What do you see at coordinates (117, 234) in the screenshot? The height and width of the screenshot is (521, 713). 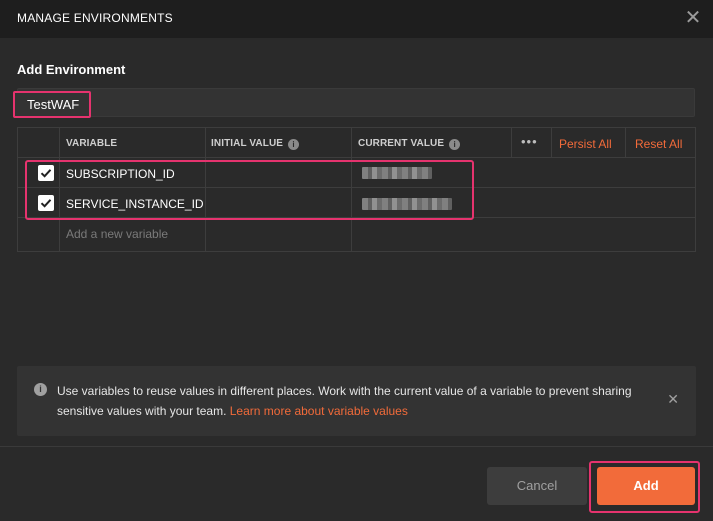 I see `add-variable-placeholder: Add a new variable` at bounding box center [117, 234].